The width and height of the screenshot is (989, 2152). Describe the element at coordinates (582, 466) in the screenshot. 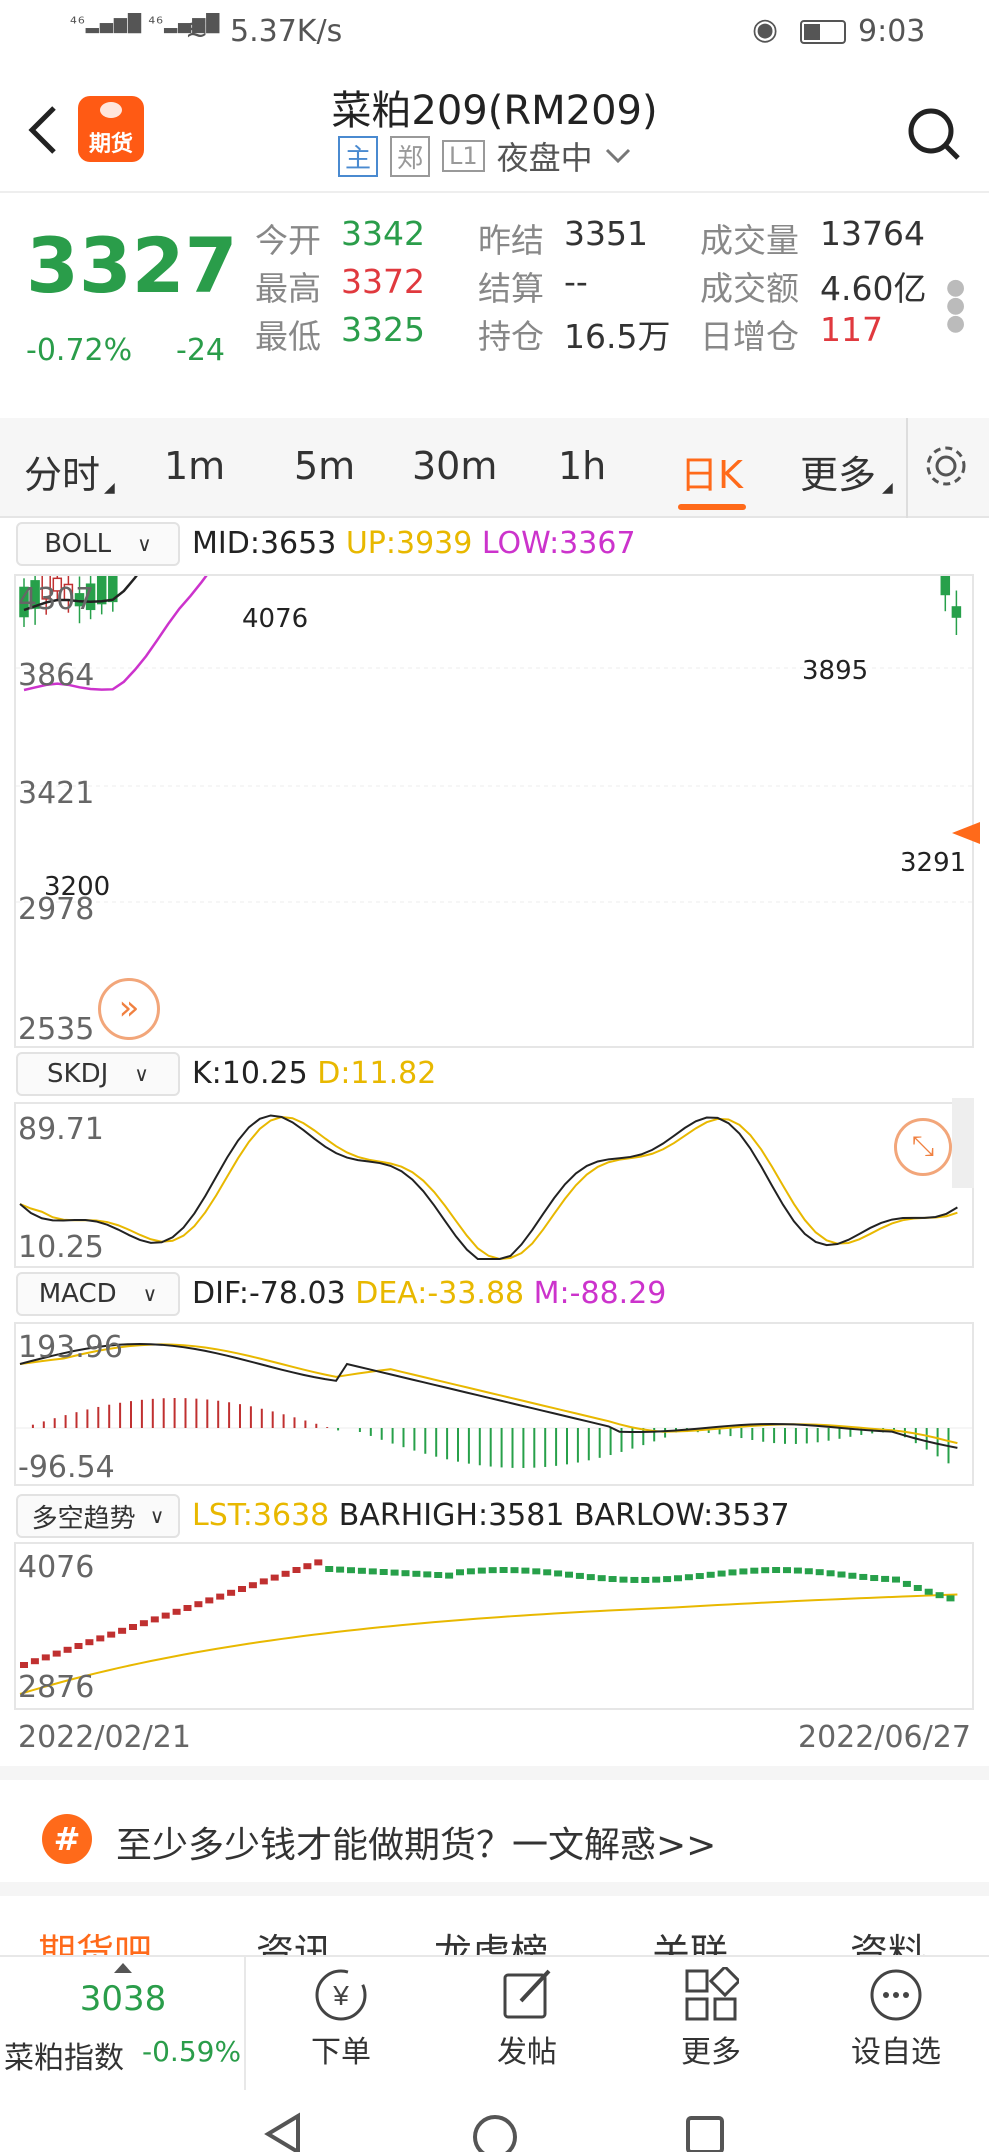

I see `tab-4: 1h` at that location.